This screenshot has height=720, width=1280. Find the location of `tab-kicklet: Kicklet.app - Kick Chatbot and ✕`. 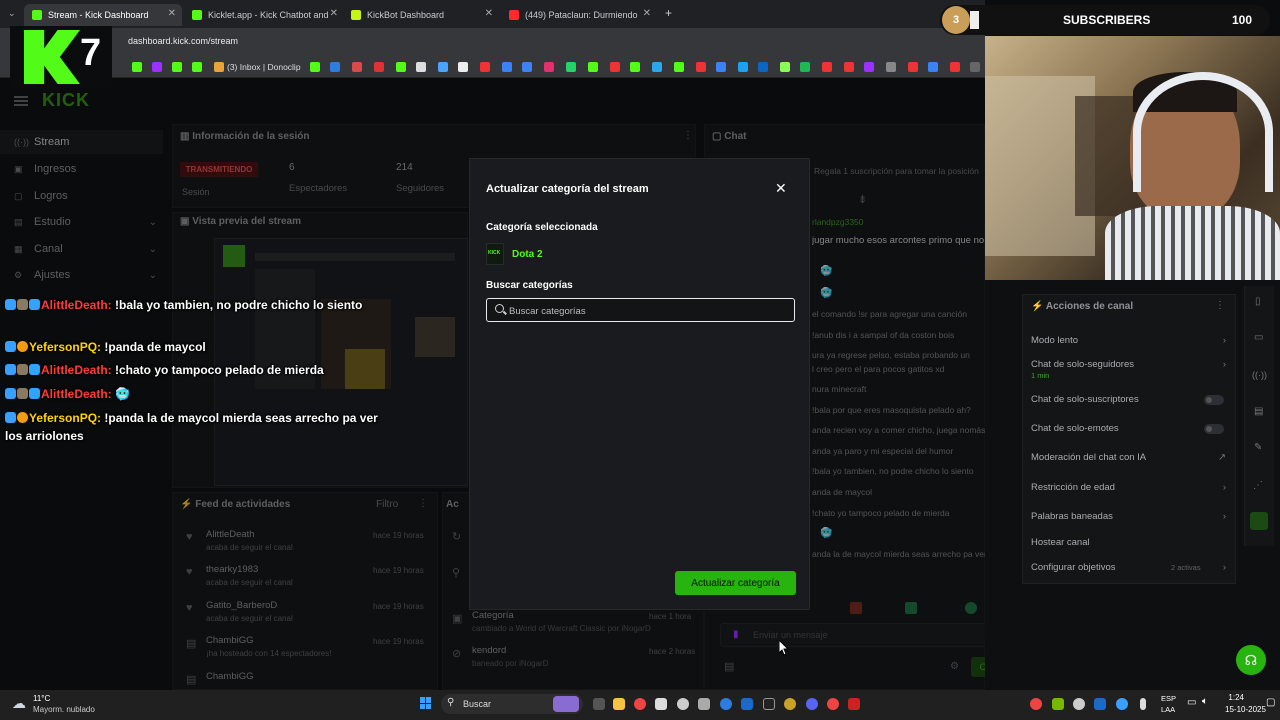

tab-kicklet: Kicklet.app - Kick Chatbot and ✕ is located at coordinates (264, 15).